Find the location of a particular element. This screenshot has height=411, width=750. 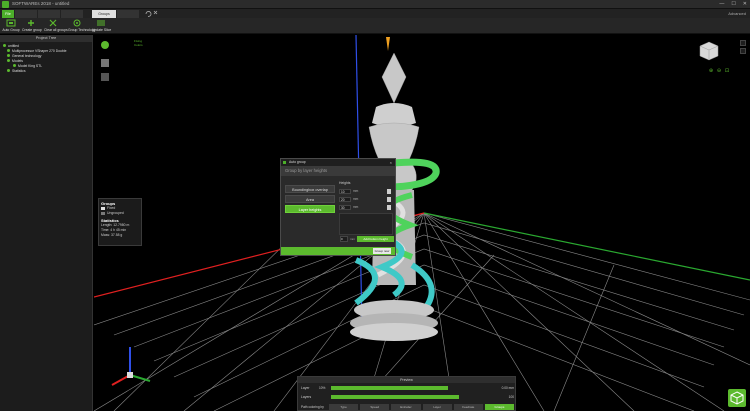

project-tree-header: Project Tree is located at coordinates (46, 38).